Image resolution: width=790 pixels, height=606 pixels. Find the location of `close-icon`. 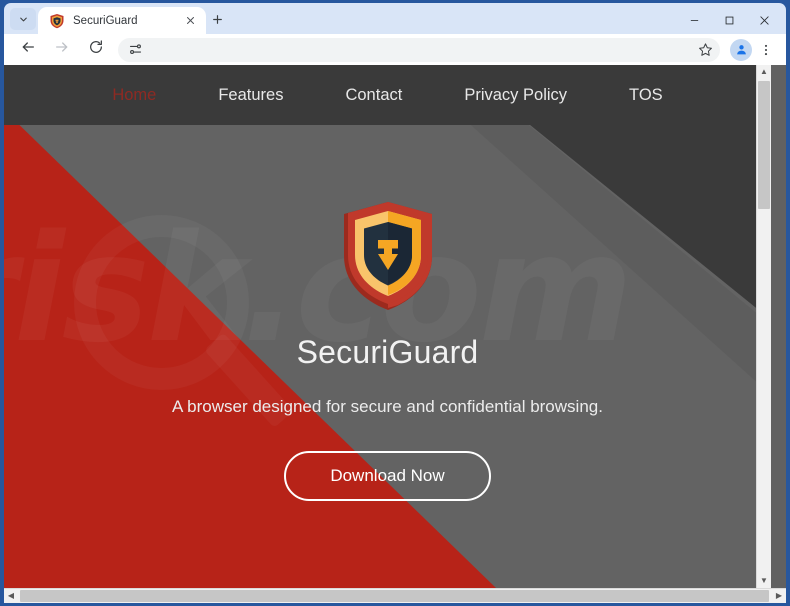

close-icon is located at coordinates (190, 21).